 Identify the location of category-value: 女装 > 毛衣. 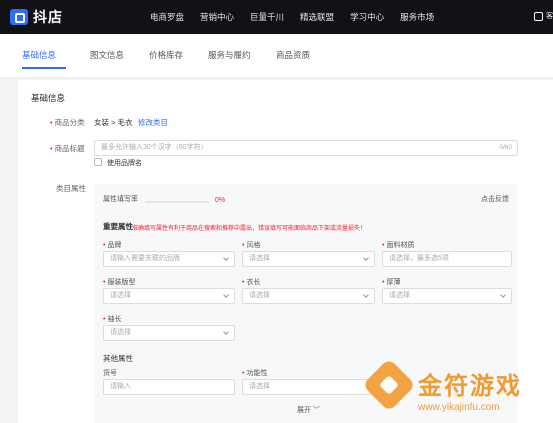
(113, 122).